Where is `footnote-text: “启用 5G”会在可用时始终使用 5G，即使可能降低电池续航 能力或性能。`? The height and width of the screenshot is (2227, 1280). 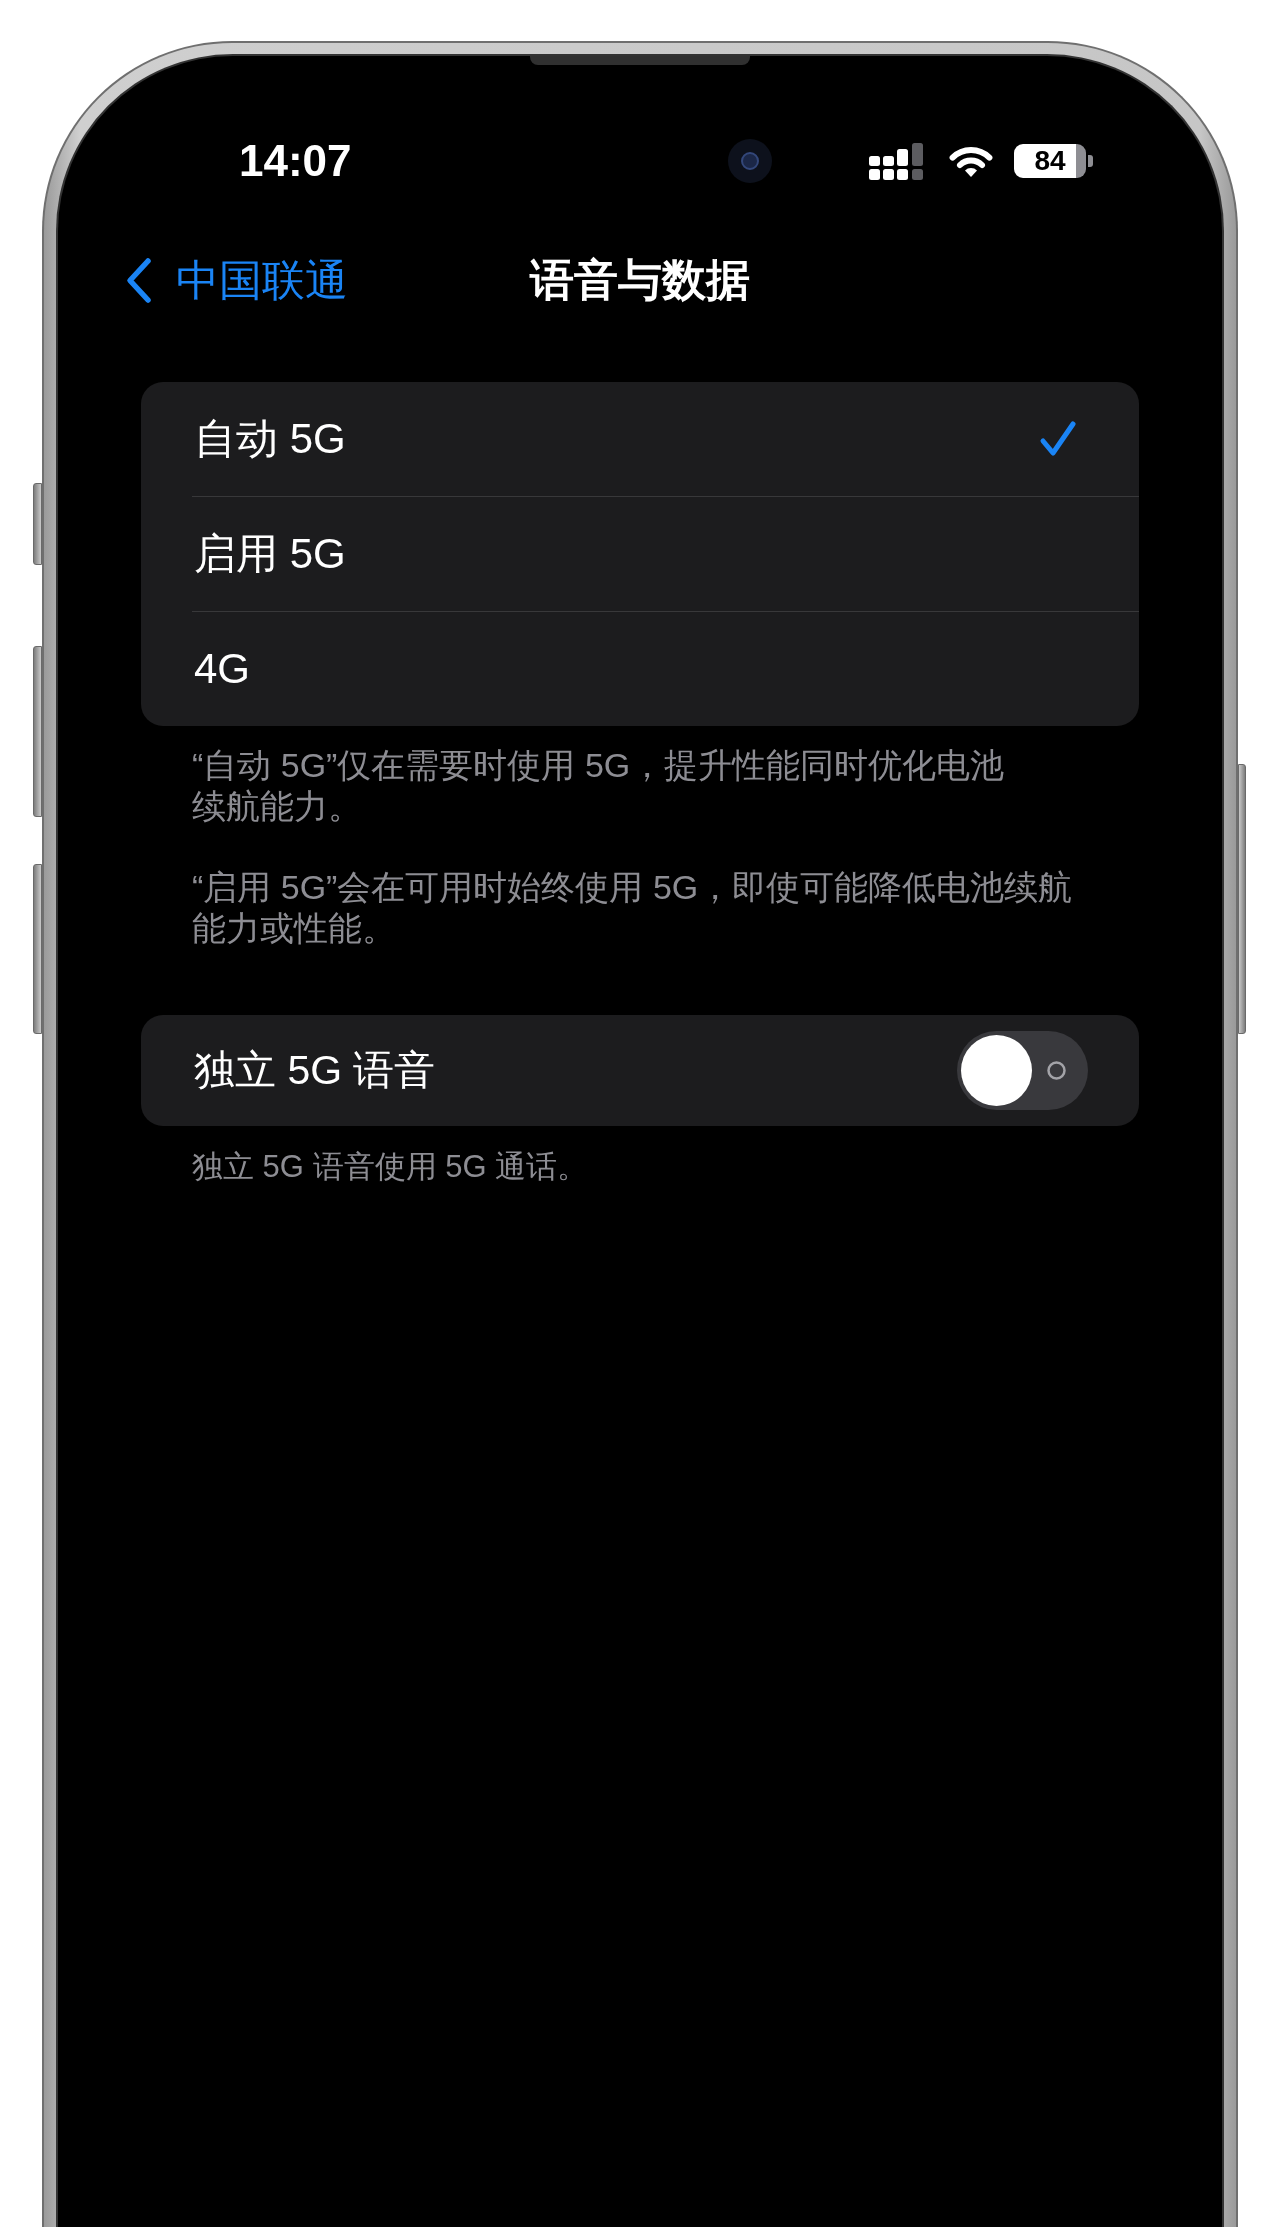
footnote-text: “启用 5G”会在可用时始终使用 5G，即使可能降低电池续航 能力或性能。 is located at coordinates (632, 908).